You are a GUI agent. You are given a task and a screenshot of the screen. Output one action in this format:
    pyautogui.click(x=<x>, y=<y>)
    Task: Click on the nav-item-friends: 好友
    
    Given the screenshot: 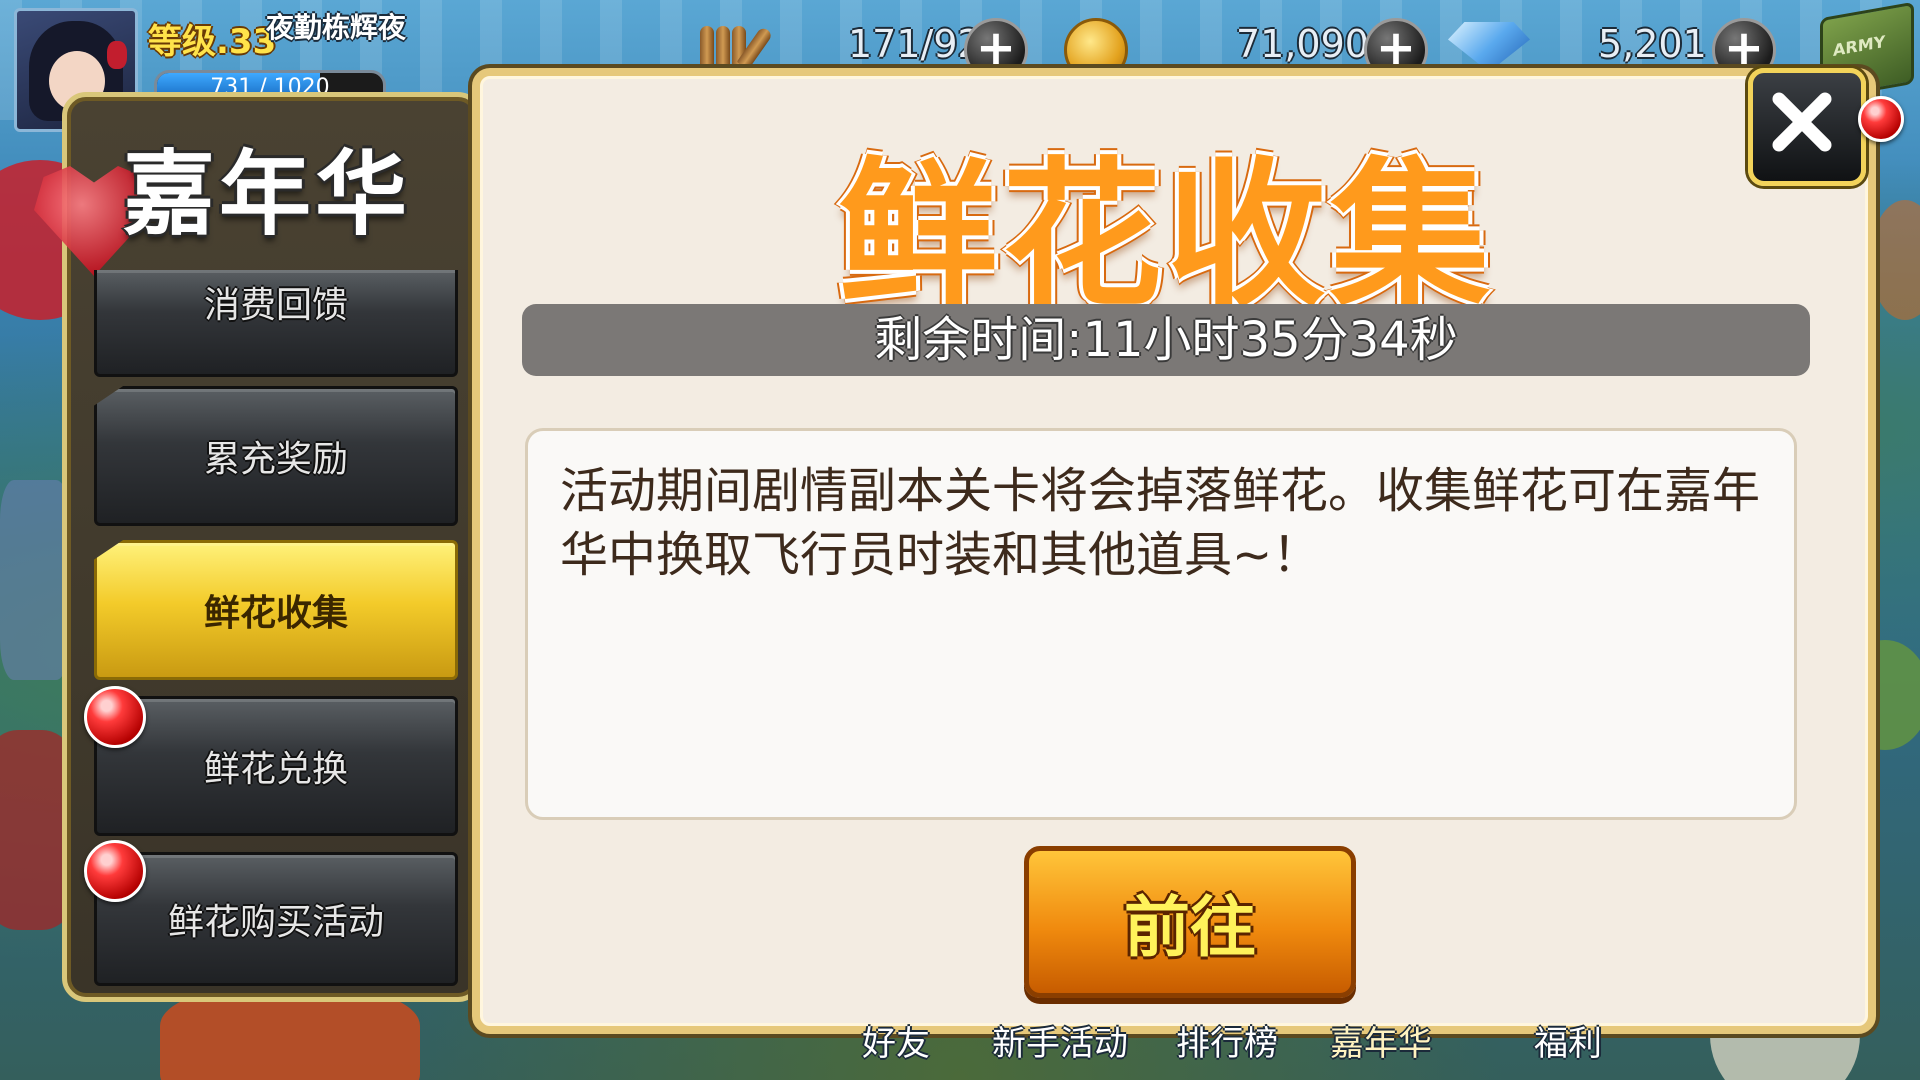 What is the action you would take?
    pyautogui.click(x=896, y=1040)
    